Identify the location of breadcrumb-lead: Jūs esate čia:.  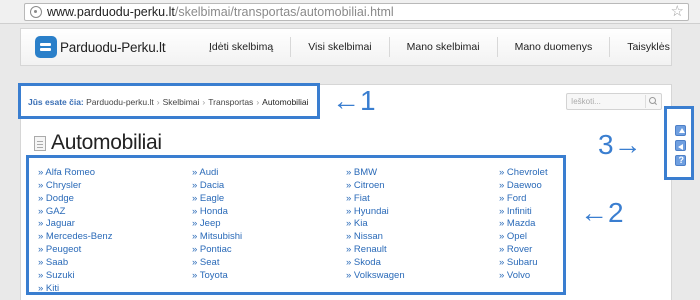
(56, 102).